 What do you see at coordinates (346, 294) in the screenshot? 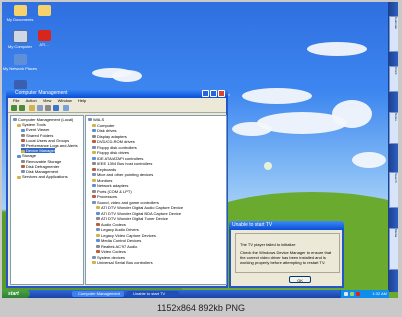
I see `volume-icon` at bounding box center [346, 294].